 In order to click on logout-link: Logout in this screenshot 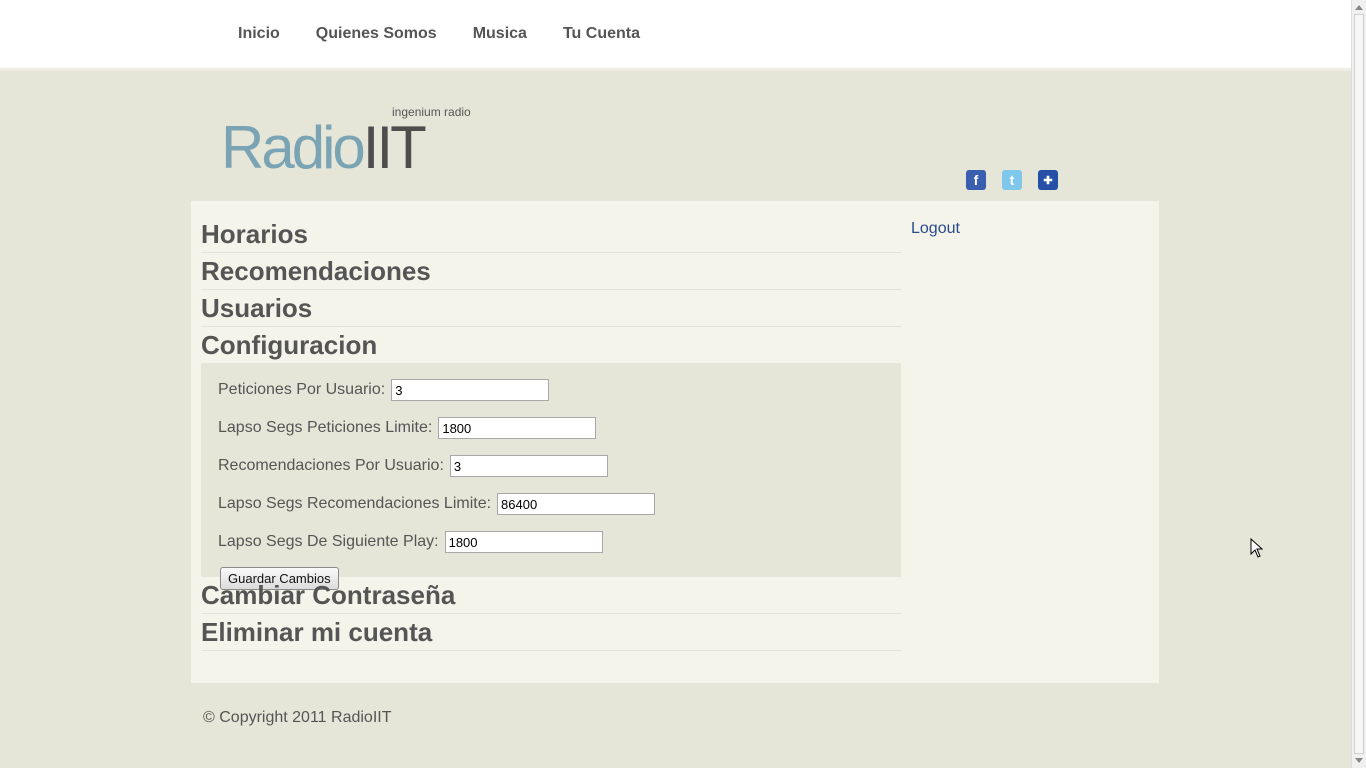, I will do `click(935, 229)`.